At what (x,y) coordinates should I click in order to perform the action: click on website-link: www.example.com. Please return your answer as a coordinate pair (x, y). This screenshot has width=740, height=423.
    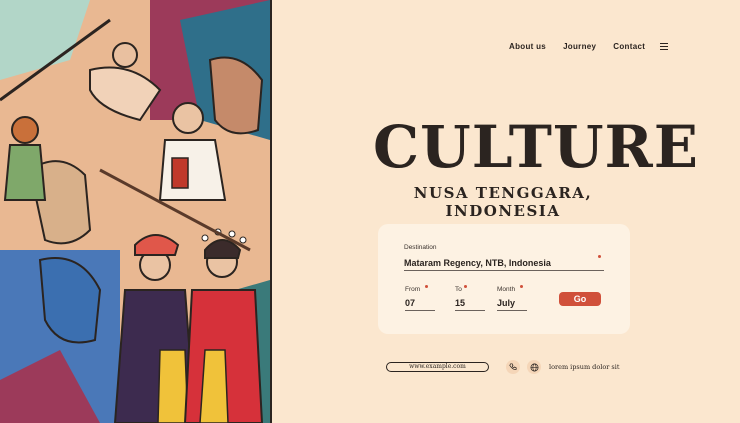
    Looking at the image, I should click on (437, 367).